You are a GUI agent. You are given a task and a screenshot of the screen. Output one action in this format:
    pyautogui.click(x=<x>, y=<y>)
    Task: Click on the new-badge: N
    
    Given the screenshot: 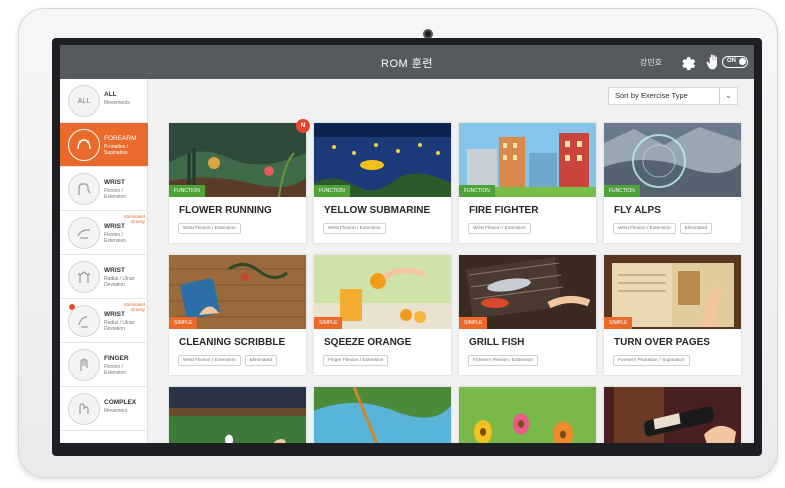 What is the action you would take?
    pyautogui.click(x=303, y=126)
    